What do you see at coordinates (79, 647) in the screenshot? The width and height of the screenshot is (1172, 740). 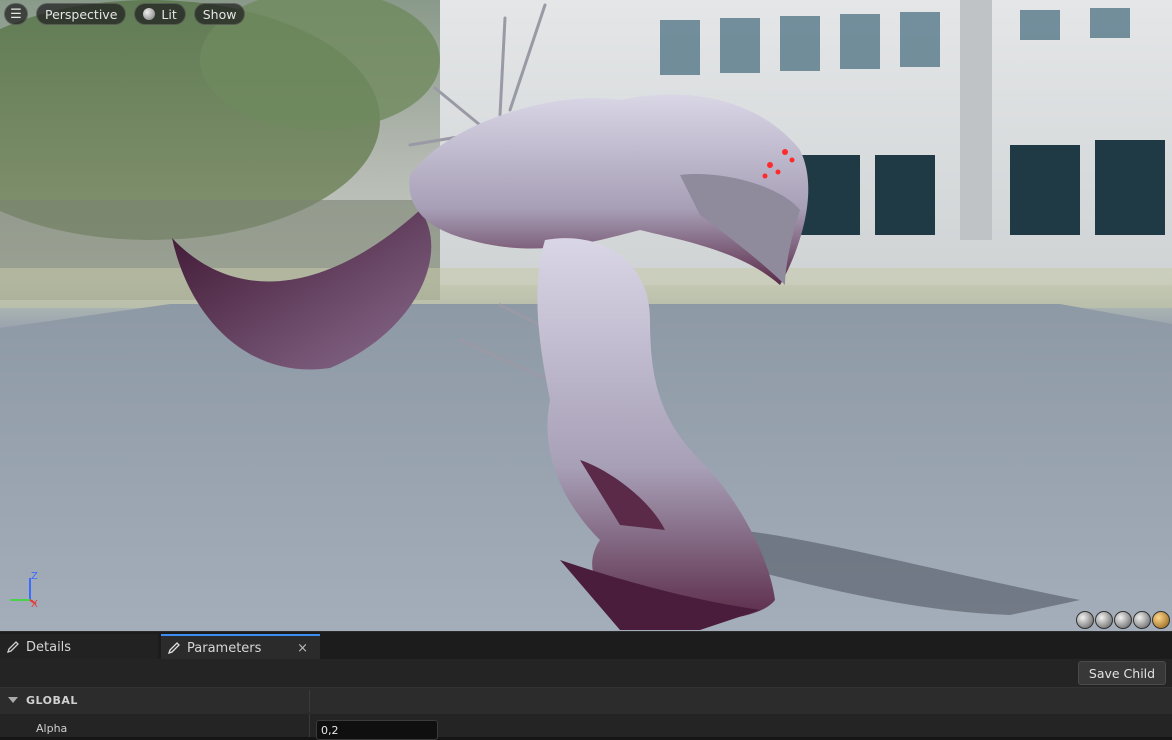 I see `tab-details: Details` at bounding box center [79, 647].